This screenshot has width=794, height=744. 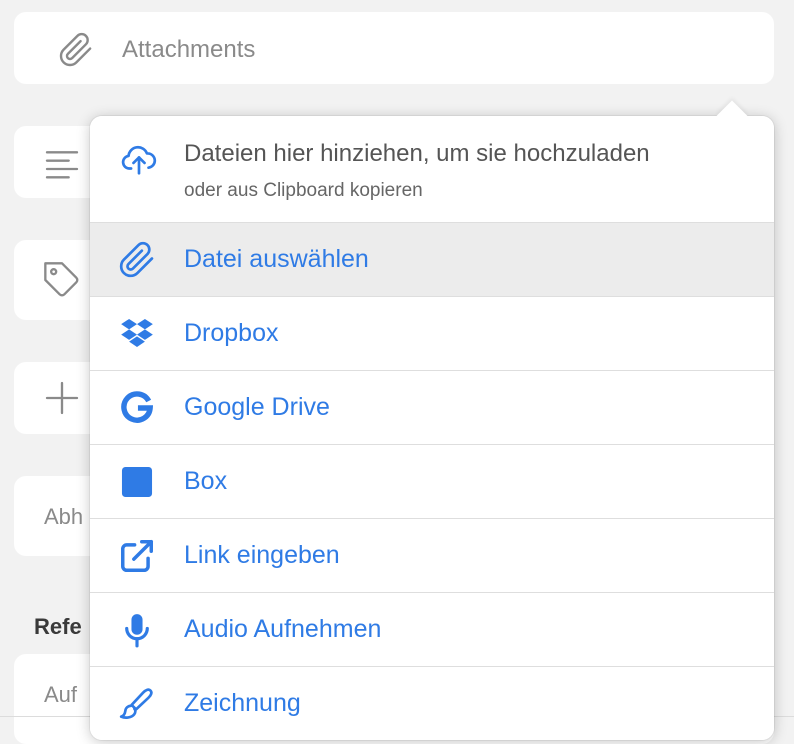 I want to click on box-icon, so click(x=137, y=482).